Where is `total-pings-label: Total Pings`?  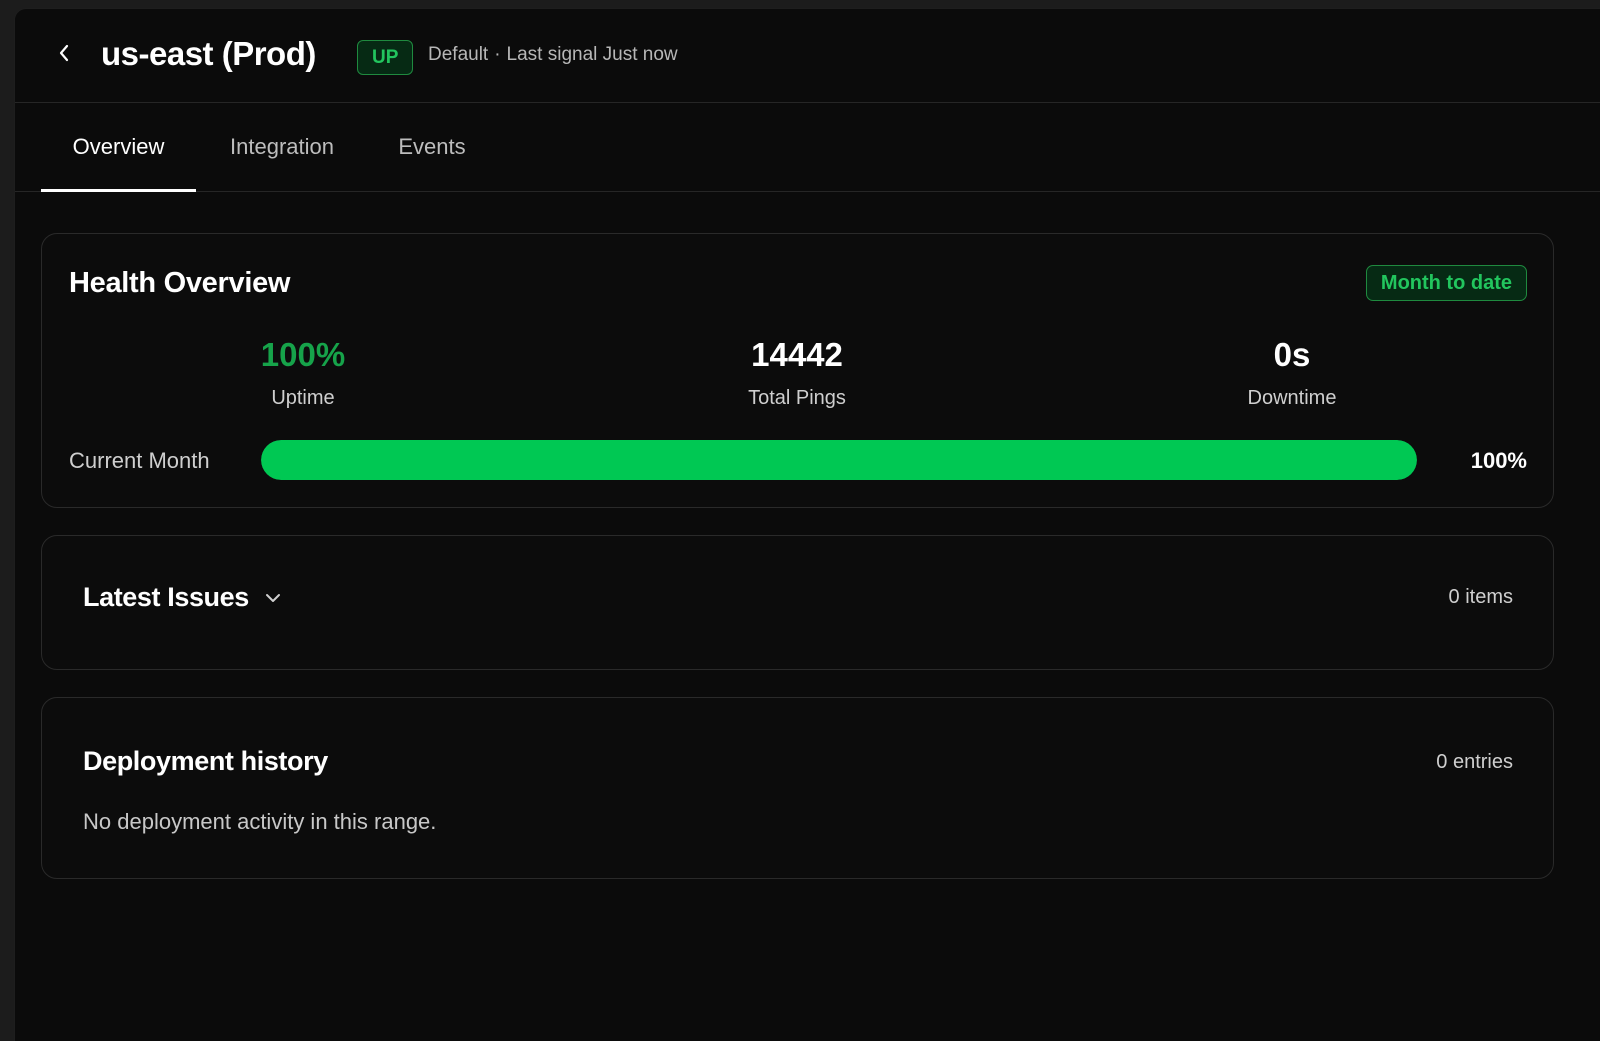 total-pings-label: Total Pings is located at coordinates (797, 398).